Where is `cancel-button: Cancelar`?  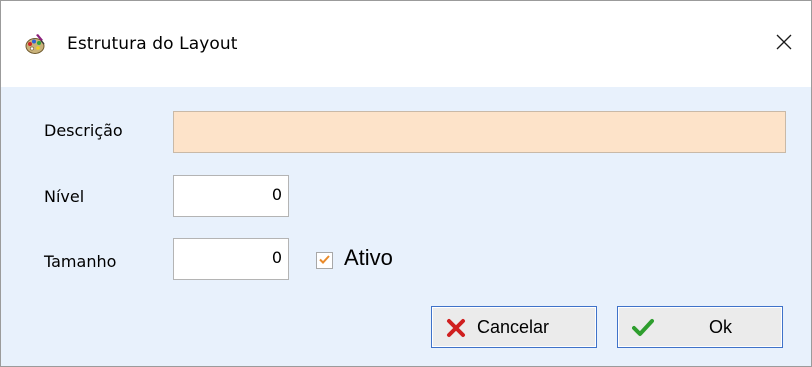
cancel-button: Cancelar is located at coordinates (514, 327).